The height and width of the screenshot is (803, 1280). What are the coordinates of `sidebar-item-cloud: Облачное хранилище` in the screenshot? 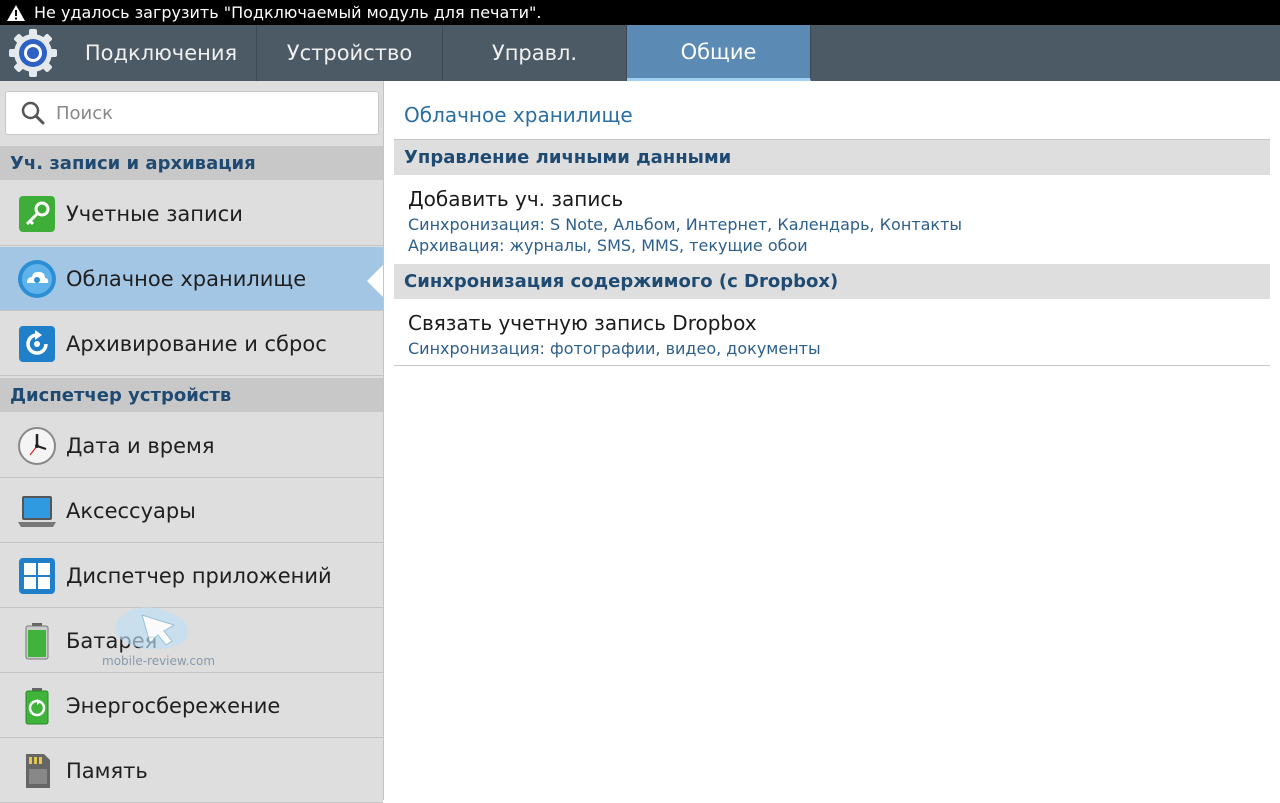 It's located at (191, 279).